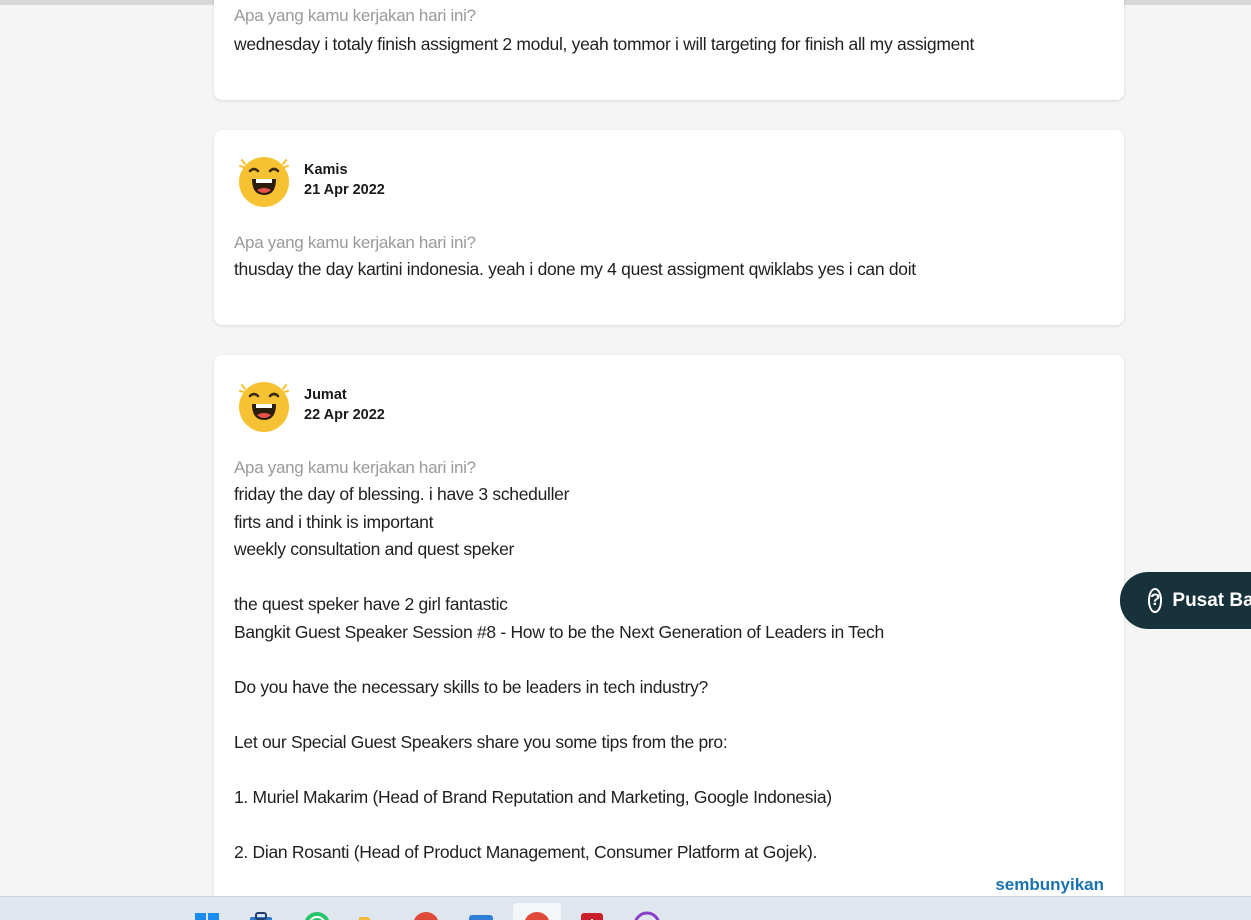  Describe the element at coordinates (592, 915) in the screenshot. I see `acrobat-icon` at that location.